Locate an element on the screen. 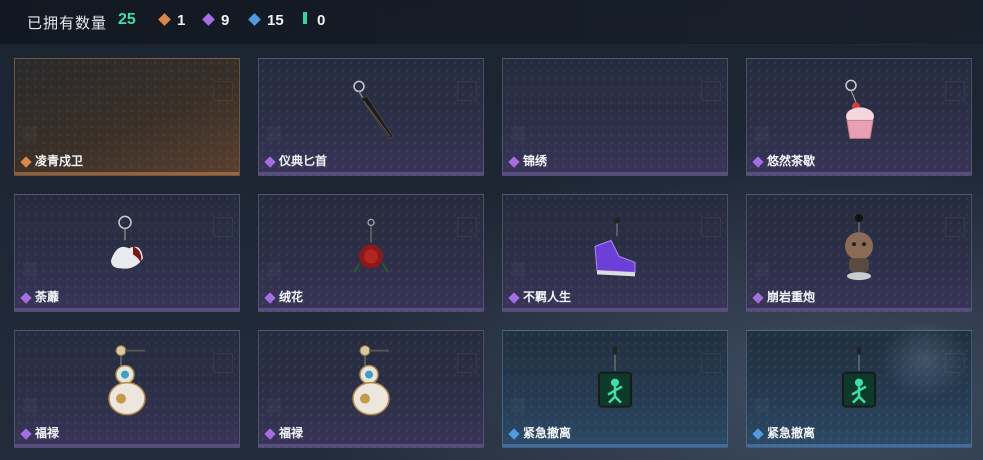 The height and width of the screenshot is (460, 983). charm-card: 悠然茶歇 is located at coordinates (859, 117).